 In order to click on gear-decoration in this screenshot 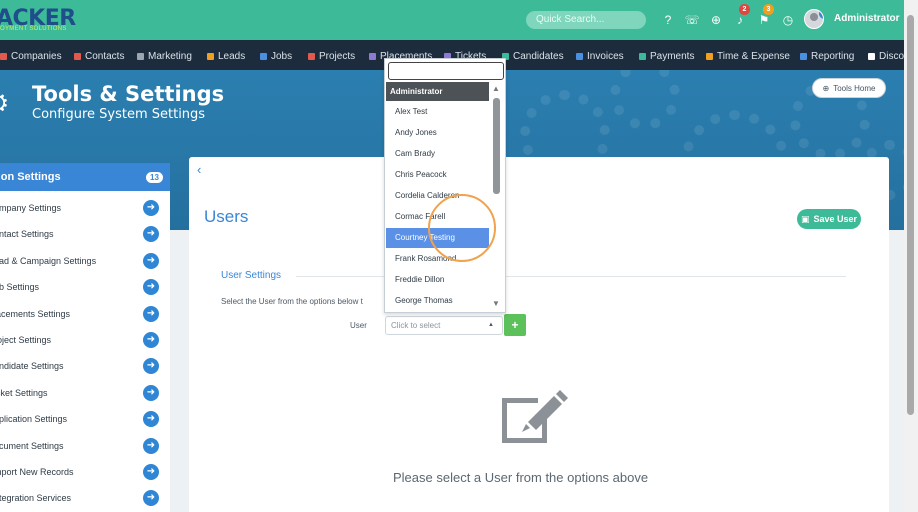, I will do `click(645, 100)`.